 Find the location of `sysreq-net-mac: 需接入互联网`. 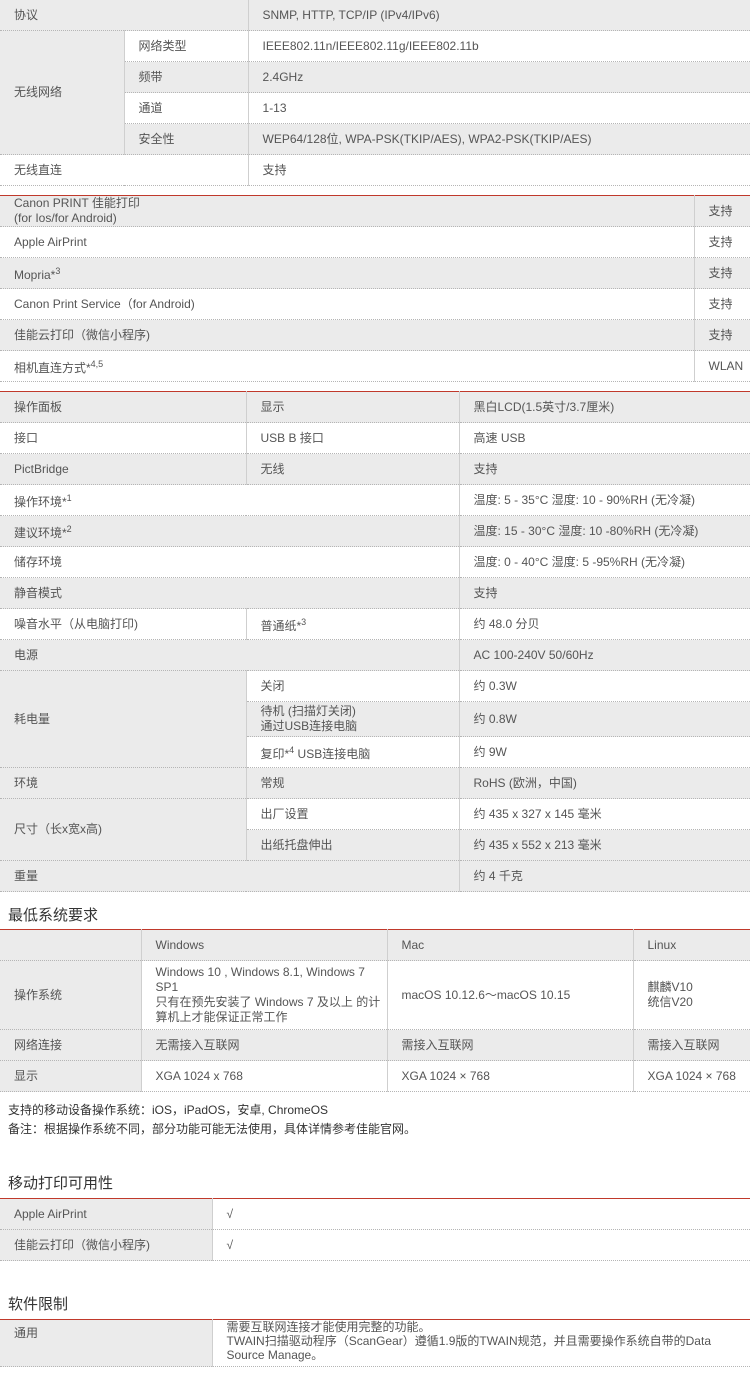

sysreq-net-mac: 需接入互联网 is located at coordinates (509, 1045).